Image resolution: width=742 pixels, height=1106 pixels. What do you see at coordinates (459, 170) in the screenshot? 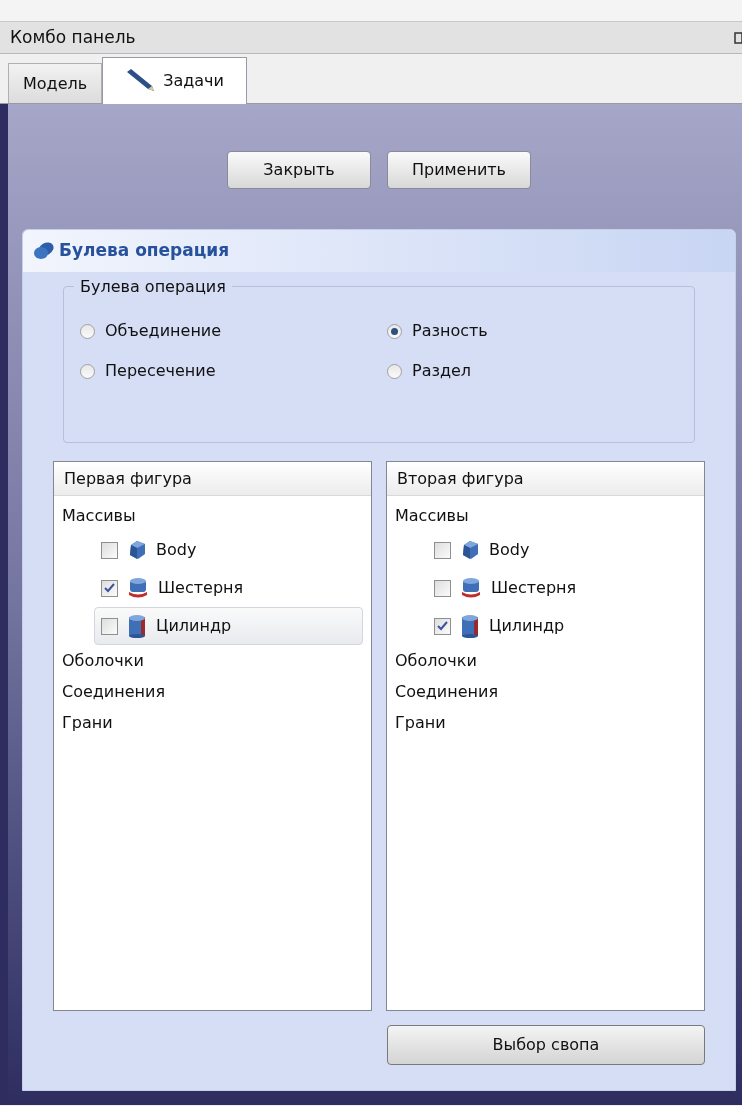
I see `dialog-button: Применить` at bounding box center [459, 170].